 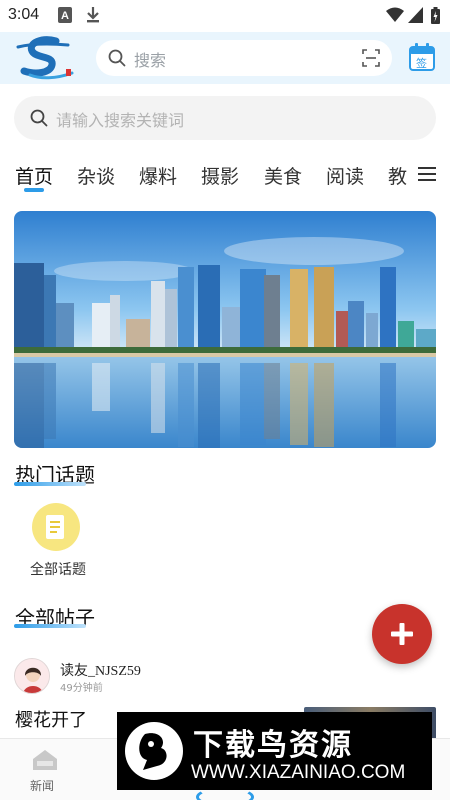 I want to click on status-bar: 3:04 A, so click(x=225, y=16).